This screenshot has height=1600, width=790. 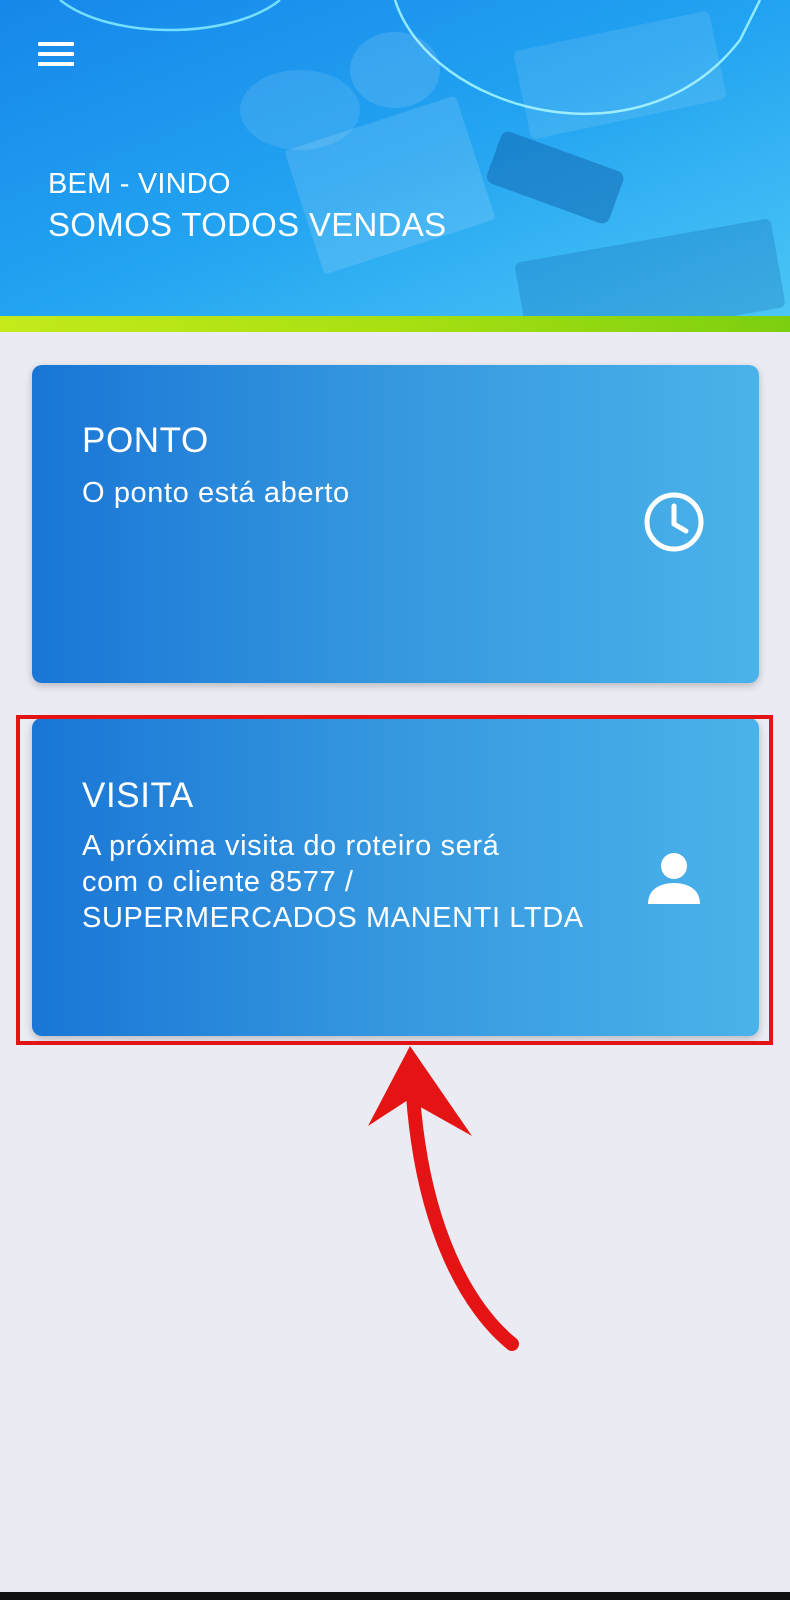 I want to click on hamburger-menu-icon, so click(x=56, y=44).